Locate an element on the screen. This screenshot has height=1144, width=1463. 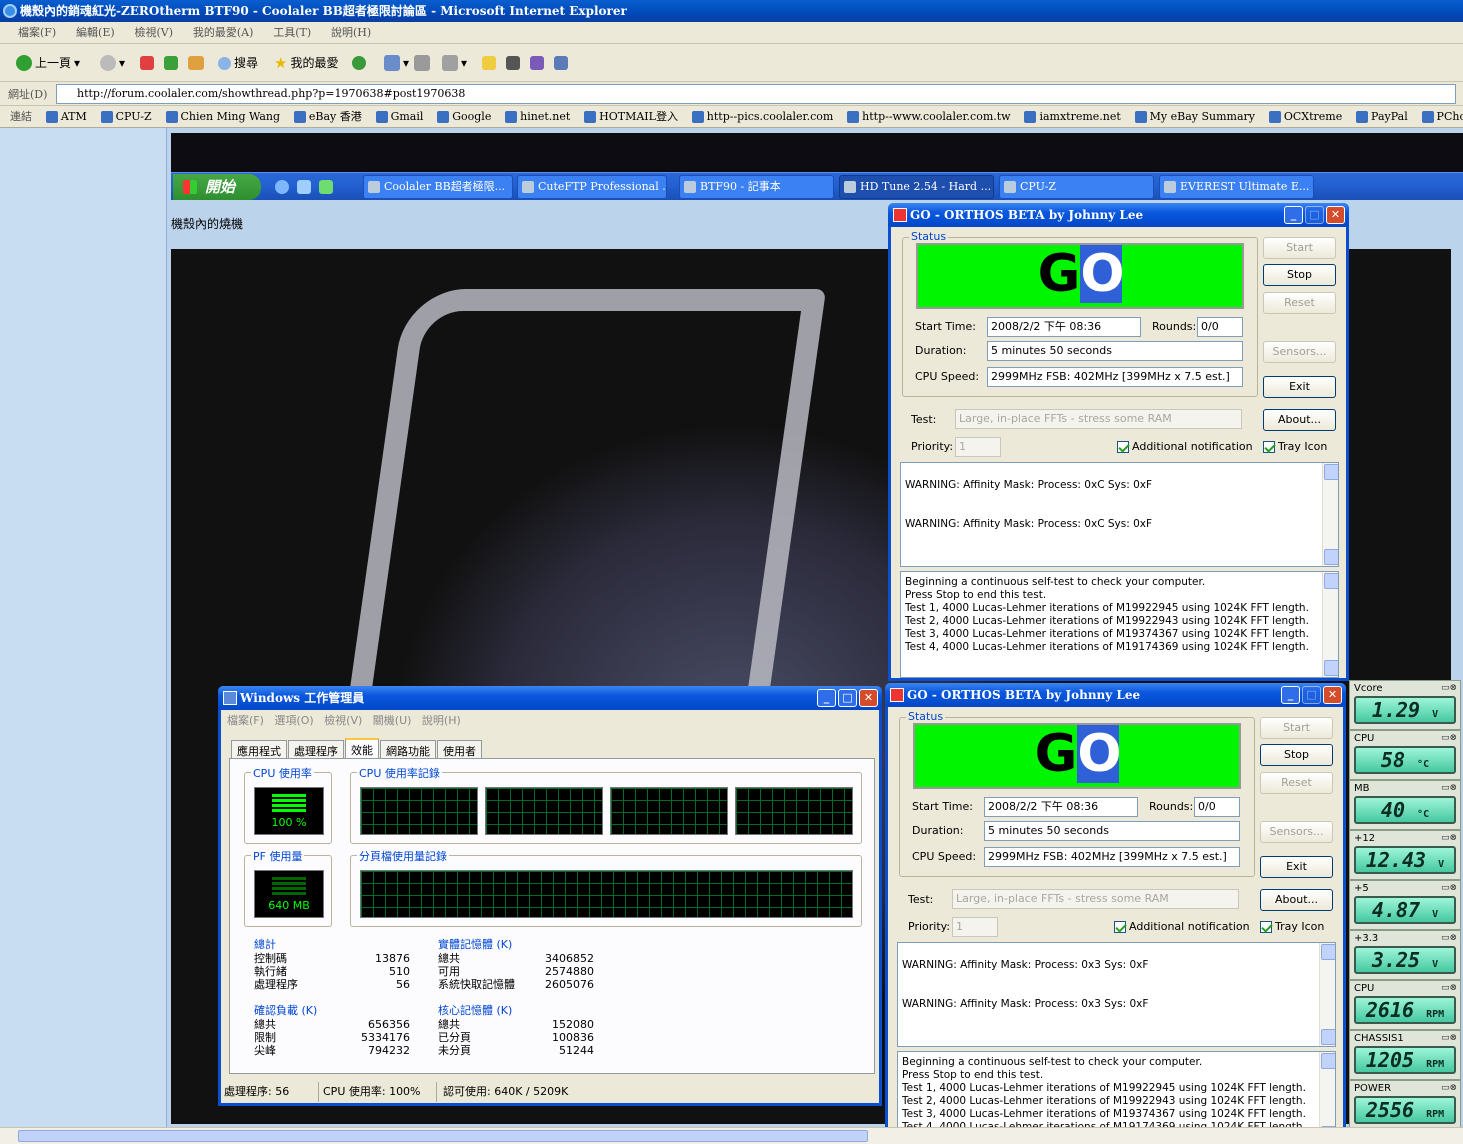
print-button is located at coordinates (422, 63).